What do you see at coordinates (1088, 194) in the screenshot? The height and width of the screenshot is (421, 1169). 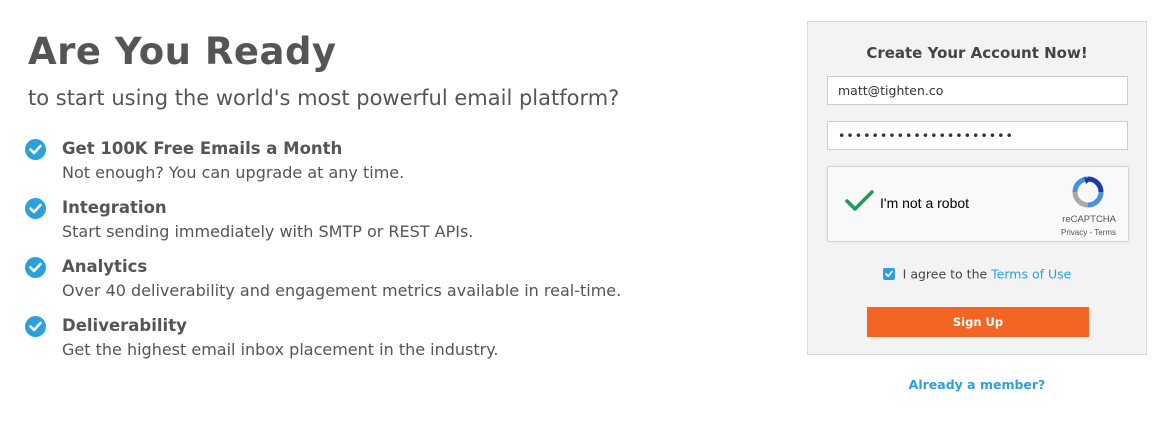 I see `recaptcha-logo-icon` at bounding box center [1088, 194].